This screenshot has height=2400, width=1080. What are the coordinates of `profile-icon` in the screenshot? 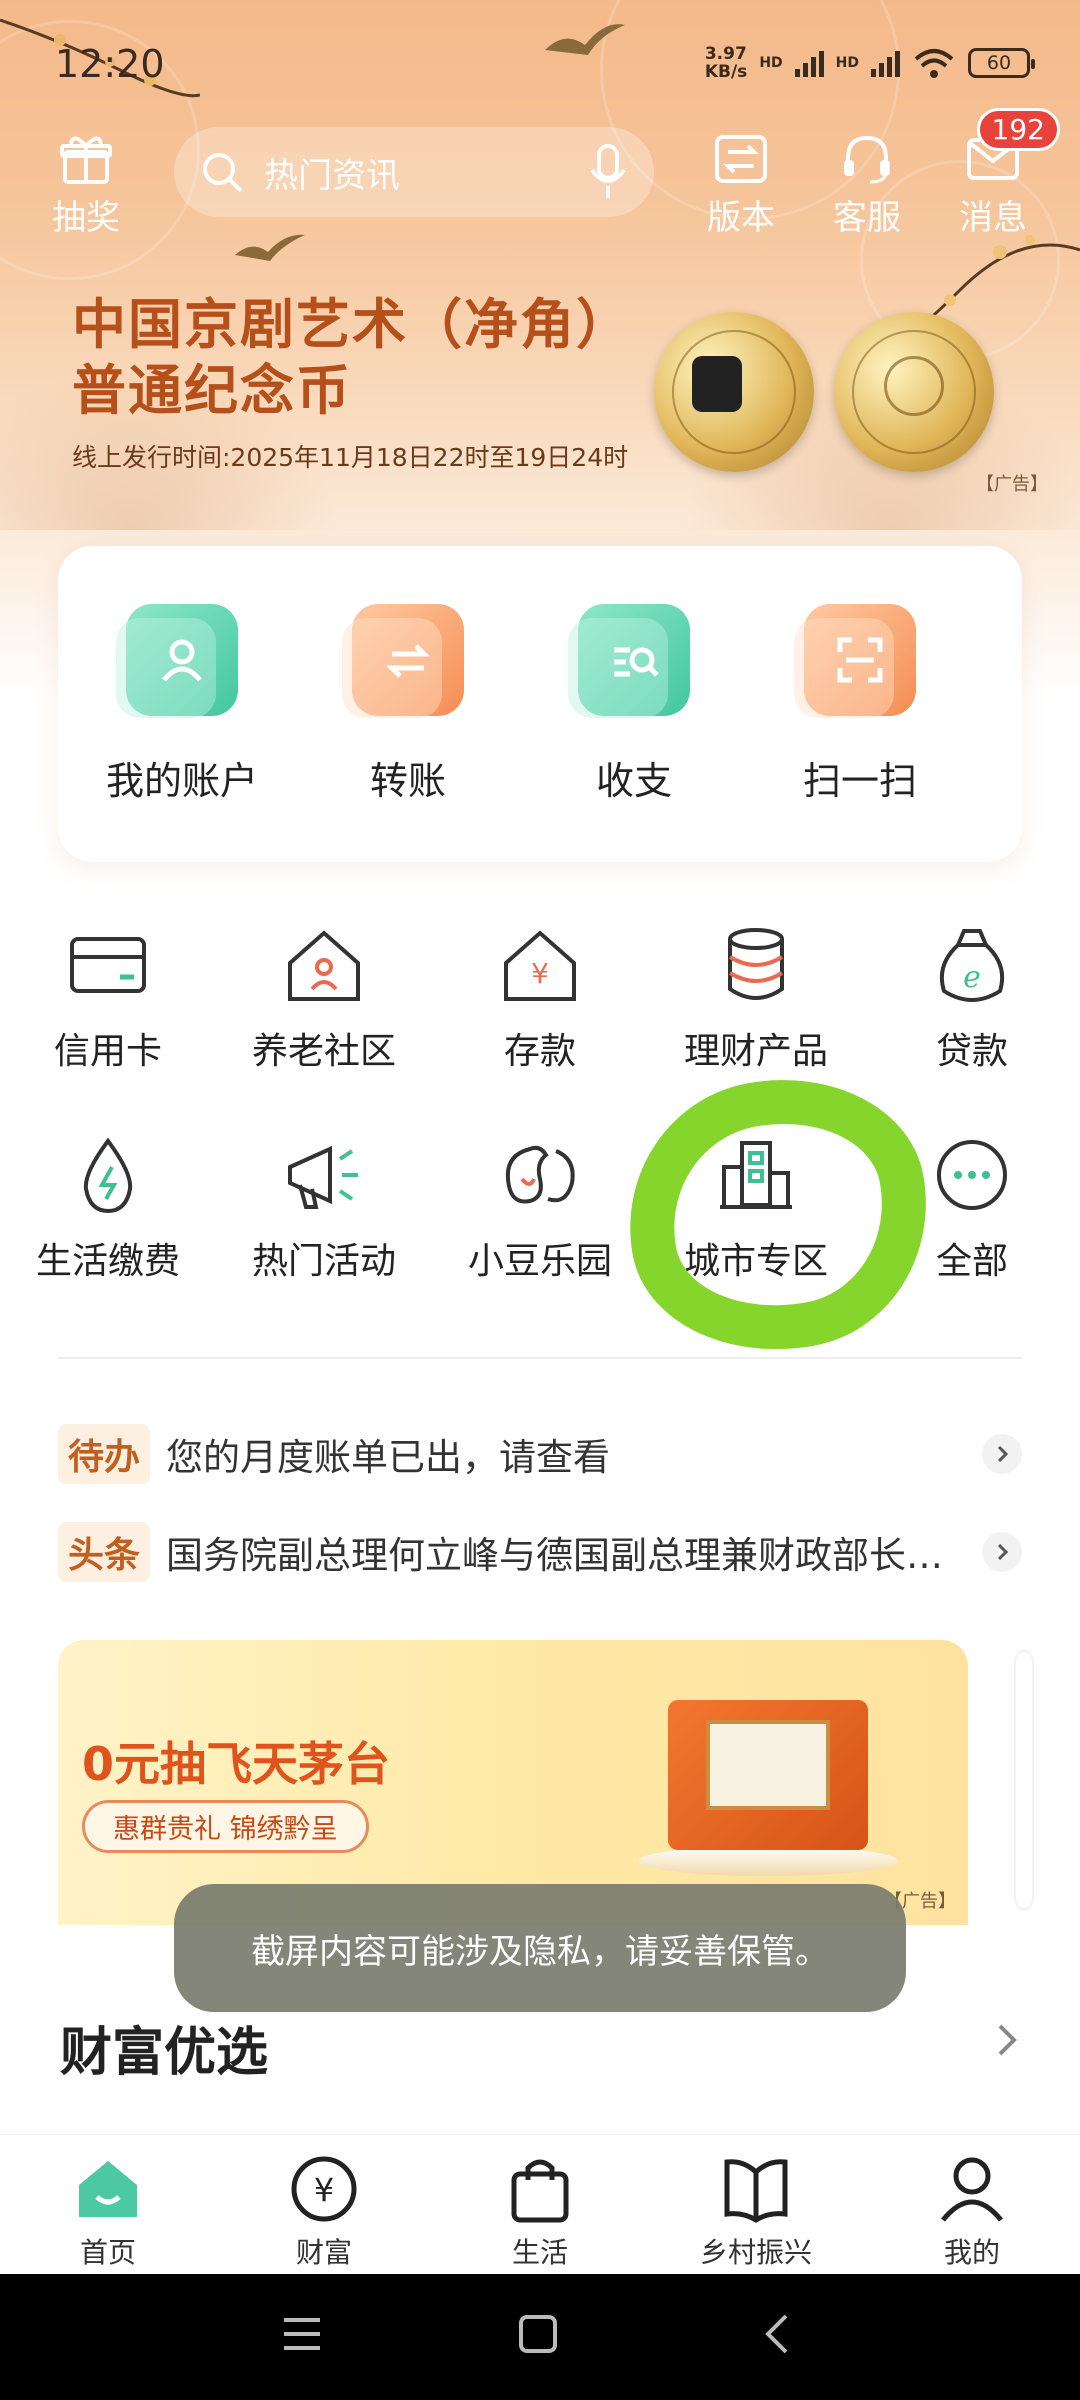 It's located at (972, 2189).